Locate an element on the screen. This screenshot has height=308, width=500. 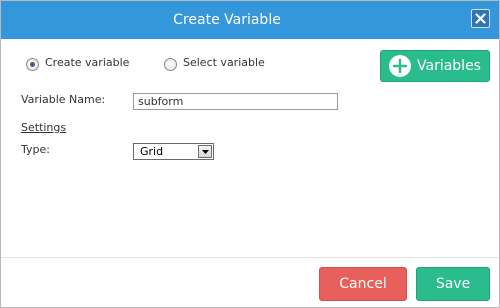
dialog-title: Create Variable is located at coordinates (227, 20).